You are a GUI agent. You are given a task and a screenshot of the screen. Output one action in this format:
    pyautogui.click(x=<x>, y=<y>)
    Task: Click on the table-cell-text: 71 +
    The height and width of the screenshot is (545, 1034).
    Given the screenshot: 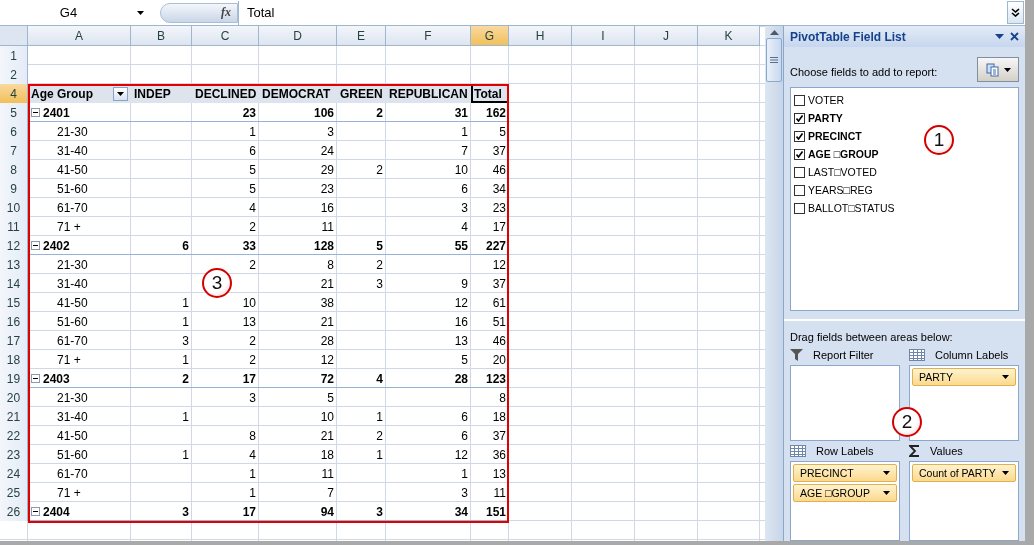 What is the action you would take?
    pyautogui.click(x=69, y=227)
    